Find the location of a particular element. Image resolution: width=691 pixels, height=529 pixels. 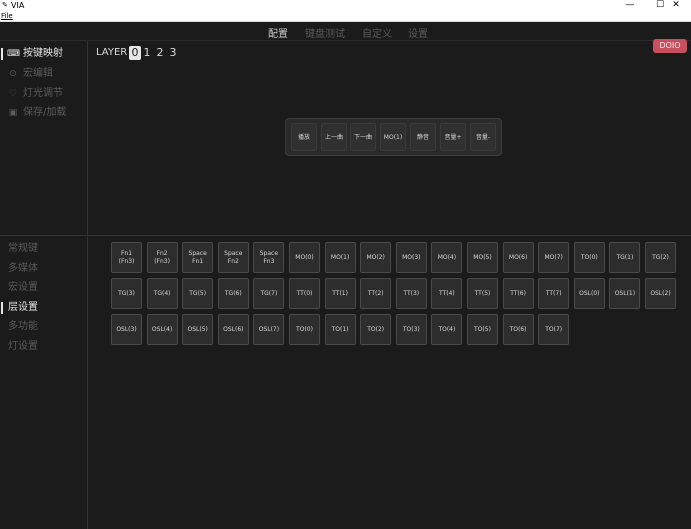

keycode-button: TO(6) is located at coordinates (518, 329).